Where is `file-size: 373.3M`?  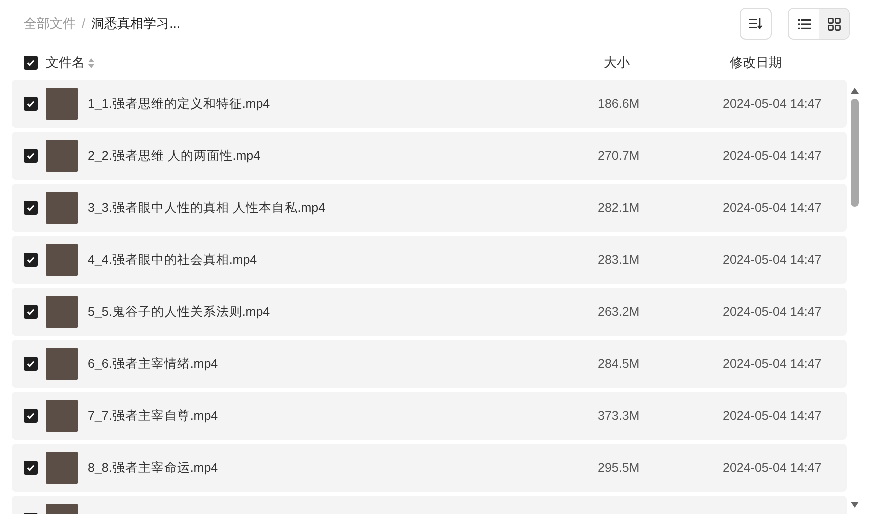
file-size: 373.3M is located at coordinates (619, 416).